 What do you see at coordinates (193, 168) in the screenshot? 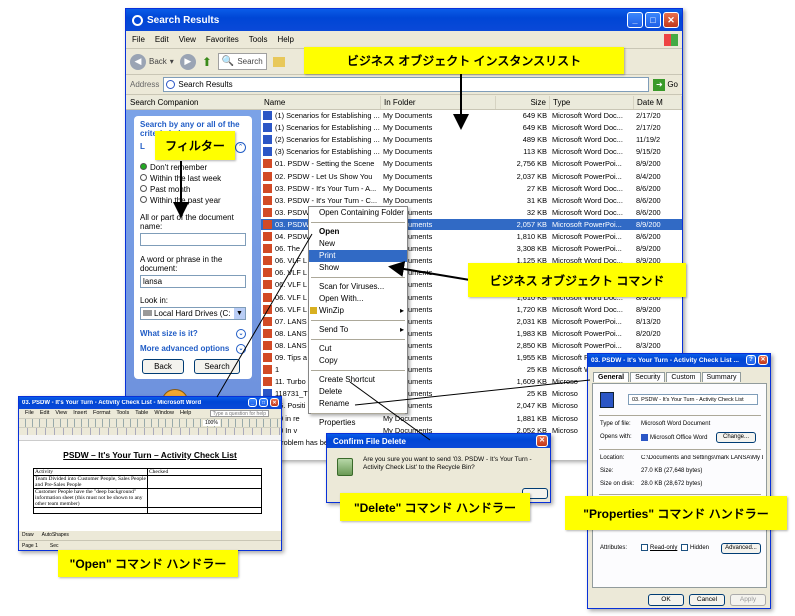
I see `radio-dont-remember: Don't remember` at bounding box center [193, 168].